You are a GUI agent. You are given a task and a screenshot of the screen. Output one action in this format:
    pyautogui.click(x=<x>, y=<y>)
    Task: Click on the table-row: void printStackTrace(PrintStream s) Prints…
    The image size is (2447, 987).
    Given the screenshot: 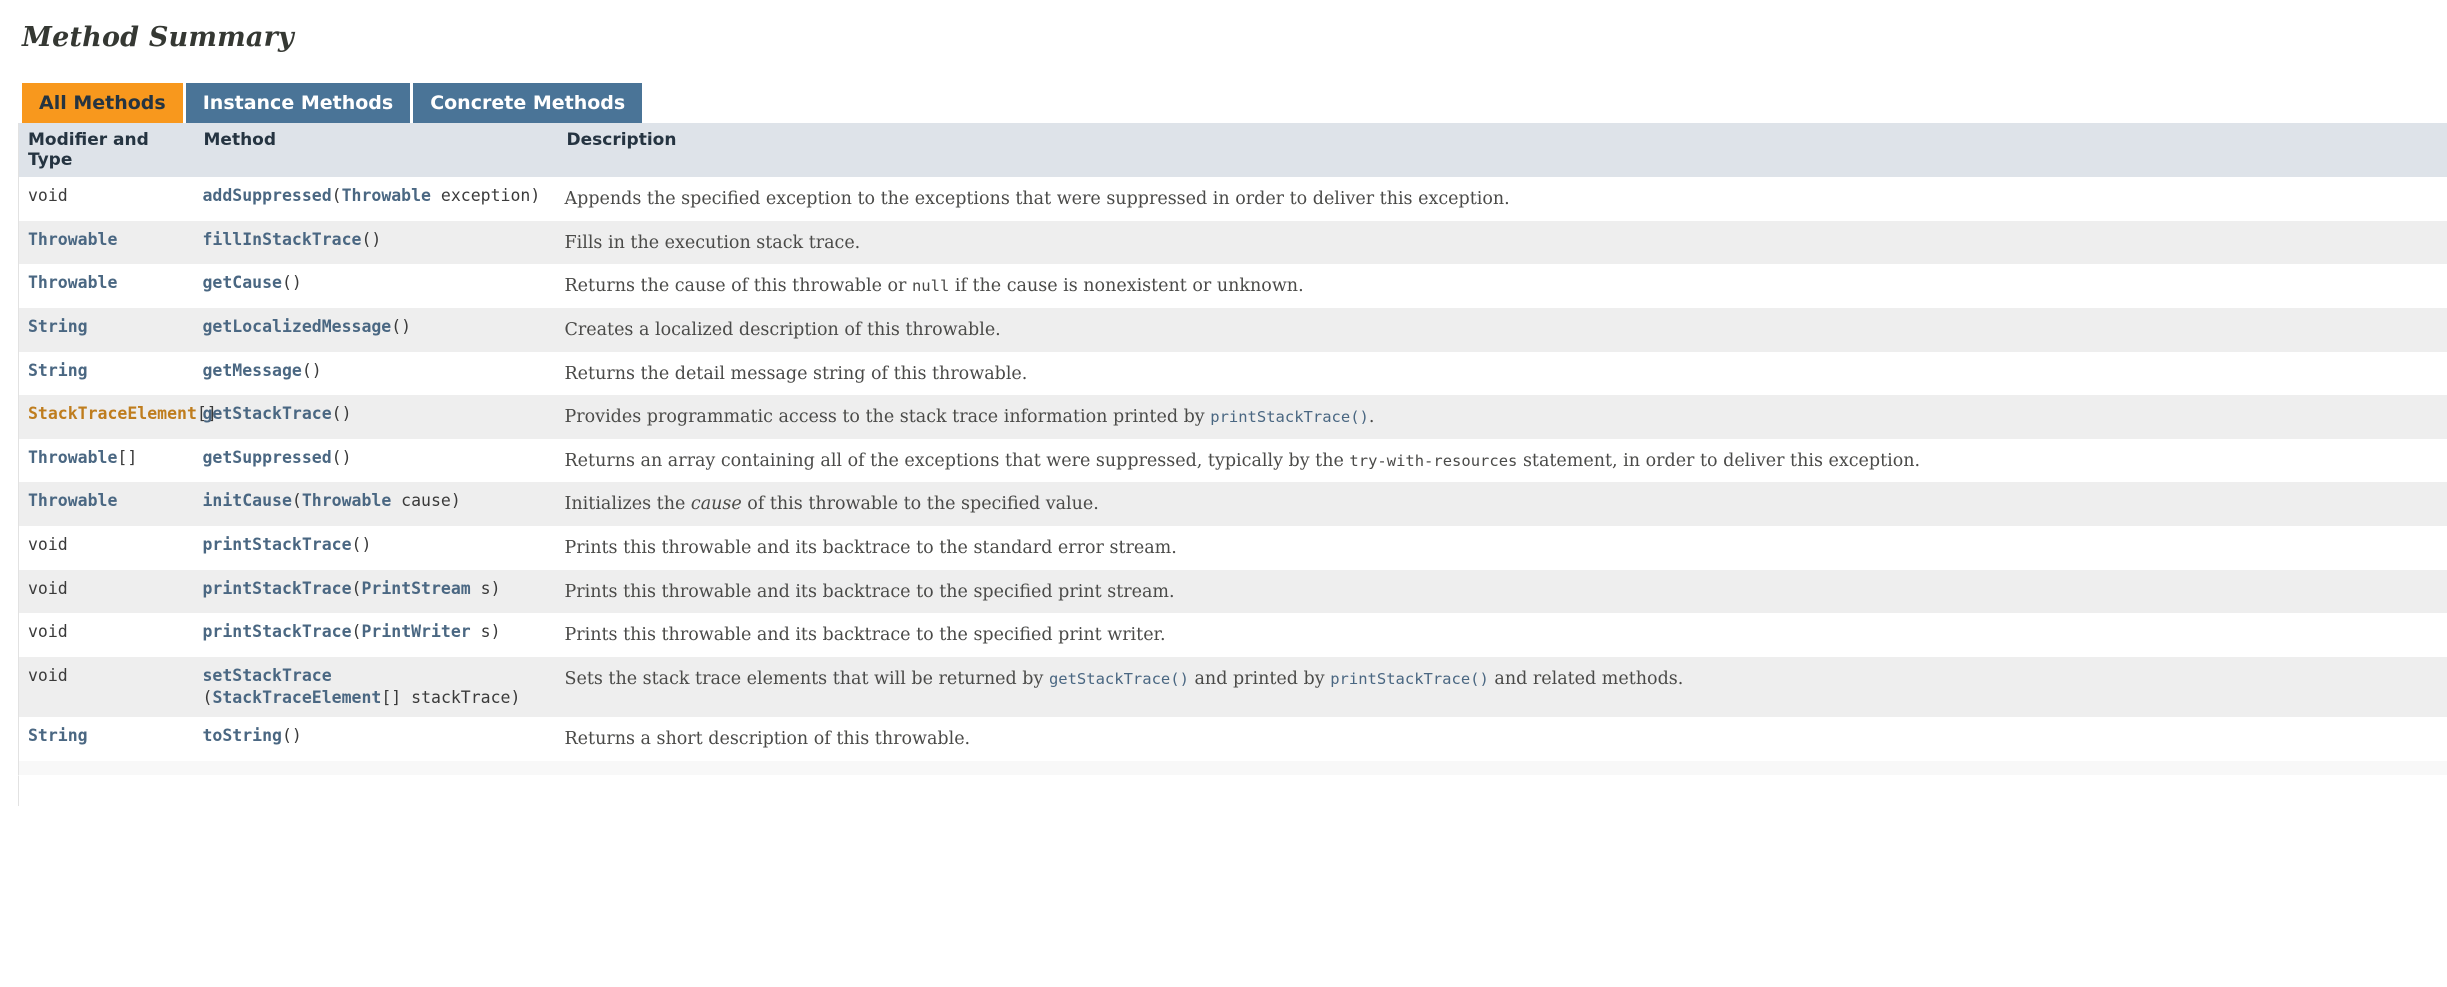 What is the action you would take?
    pyautogui.click(x=1232, y=591)
    